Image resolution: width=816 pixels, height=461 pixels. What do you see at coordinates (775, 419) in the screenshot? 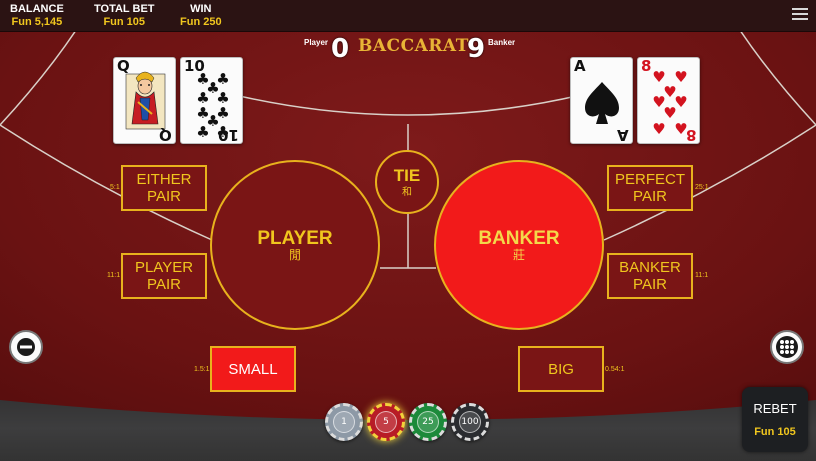
I see `rebet-button: REBET Fun 105` at bounding box center [775, 419].